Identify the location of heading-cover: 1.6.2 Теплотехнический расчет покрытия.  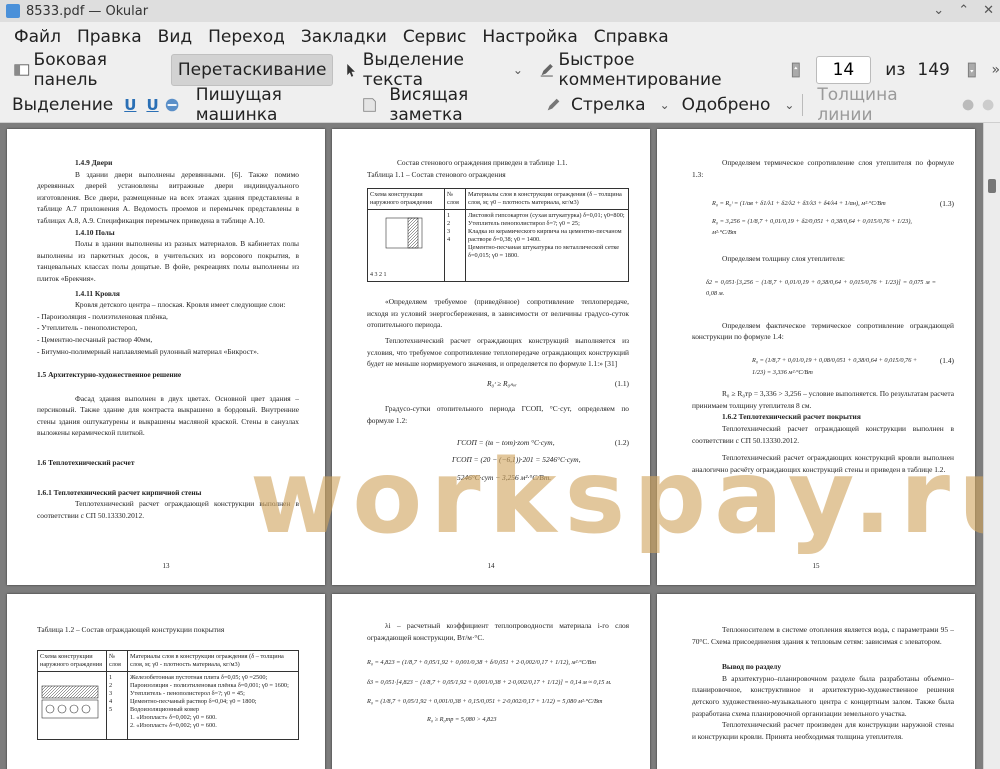
(791, 417).